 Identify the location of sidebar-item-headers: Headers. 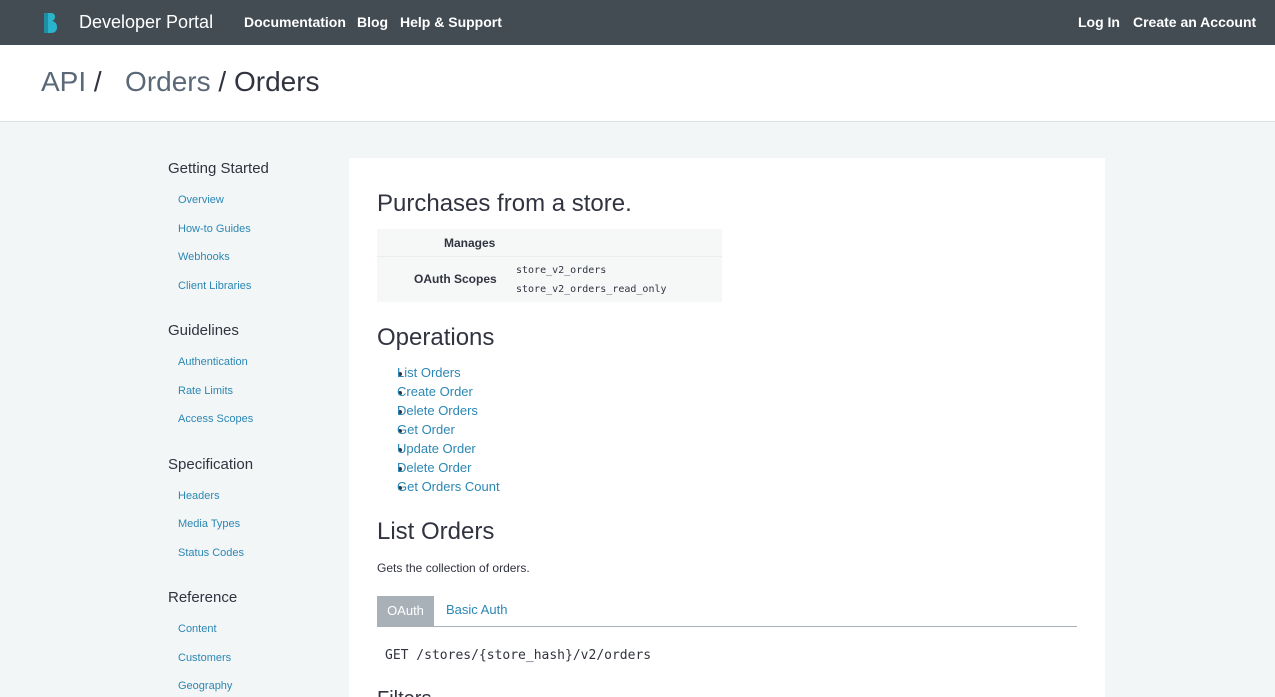
(199, 496).